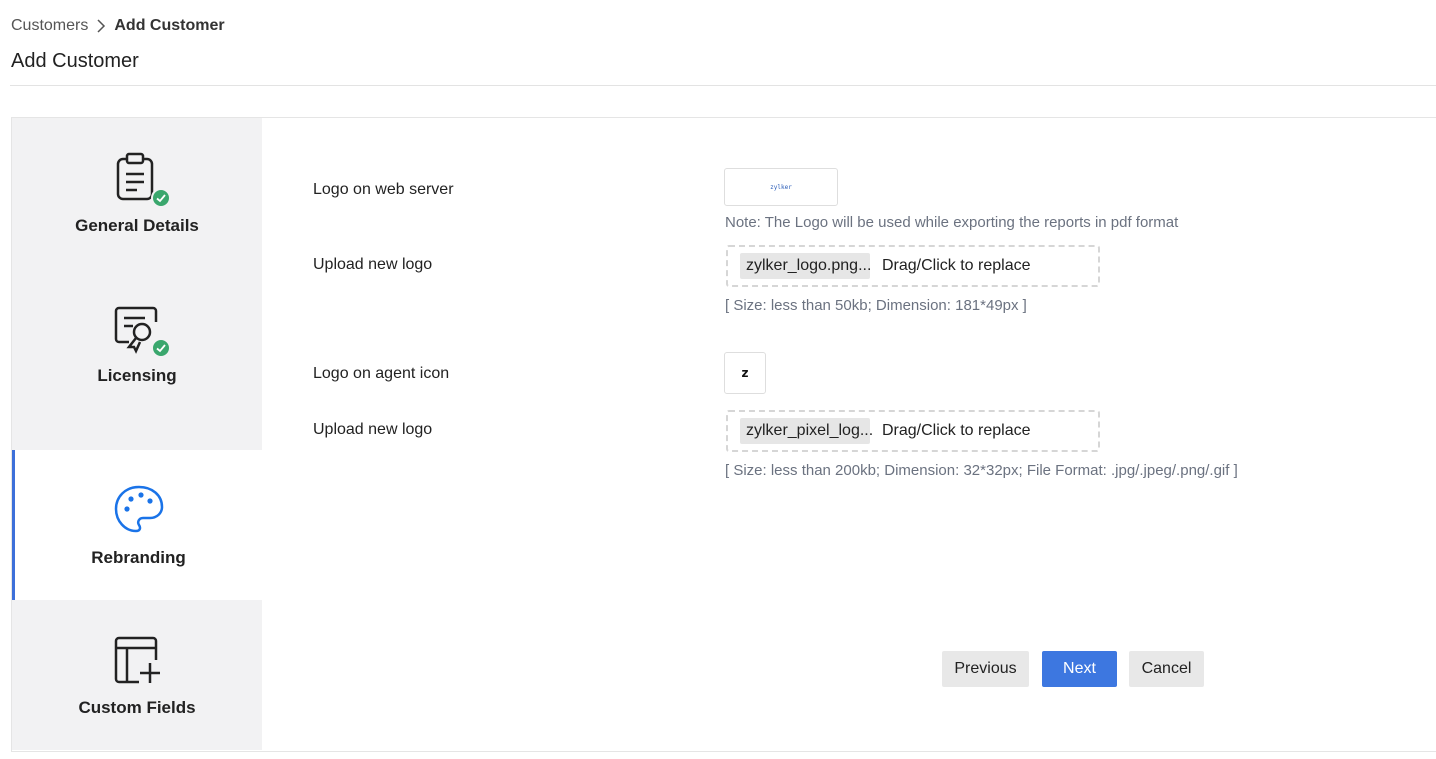 Image resolution: width=1436 pixels, height=759 pixels. What do you see at coordinates (140, 329) in the screenshot?
I see `license-certificate-icon` at bounding box center [140, 329].